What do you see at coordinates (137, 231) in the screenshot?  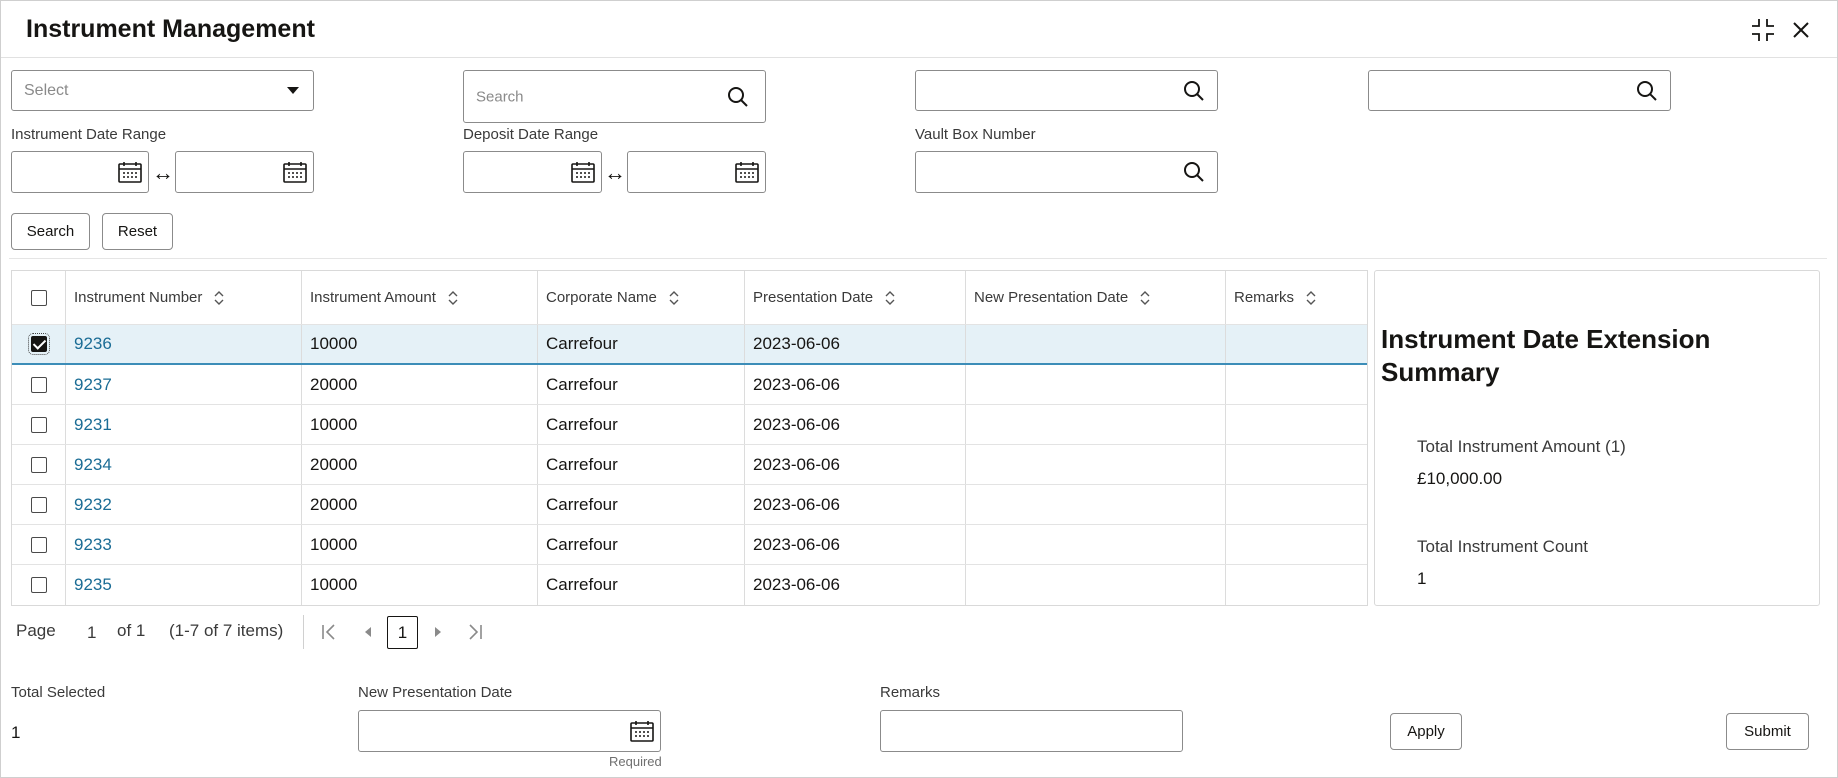 I see `reset-button: Reset` at bounding box center [137, 231].